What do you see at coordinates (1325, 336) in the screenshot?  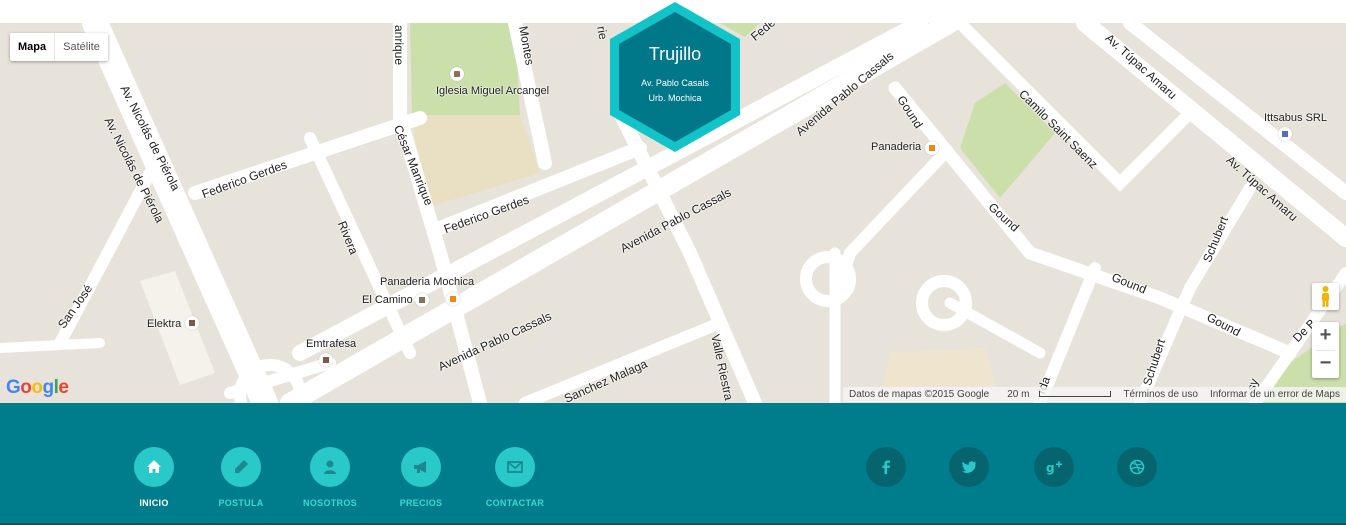 I see `zoom-in-button: +` at bounding box center [1325, 336].